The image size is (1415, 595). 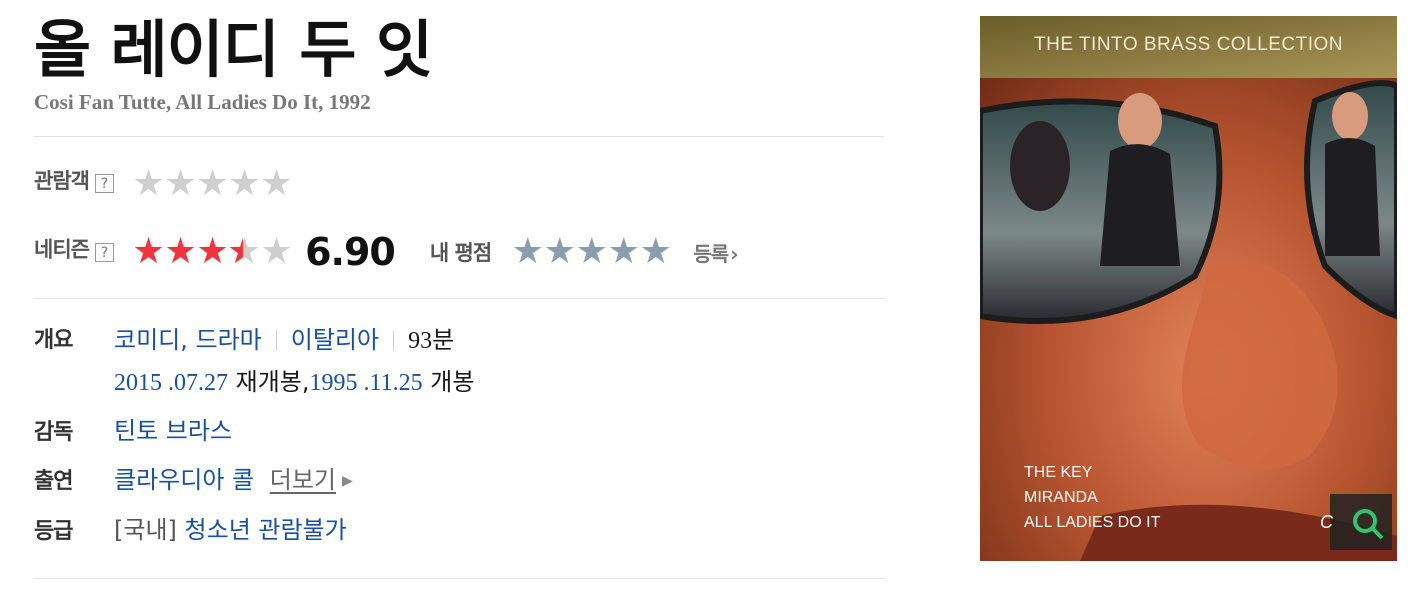 I want to click on overview-label: 개요, so click(x=53, y=340).